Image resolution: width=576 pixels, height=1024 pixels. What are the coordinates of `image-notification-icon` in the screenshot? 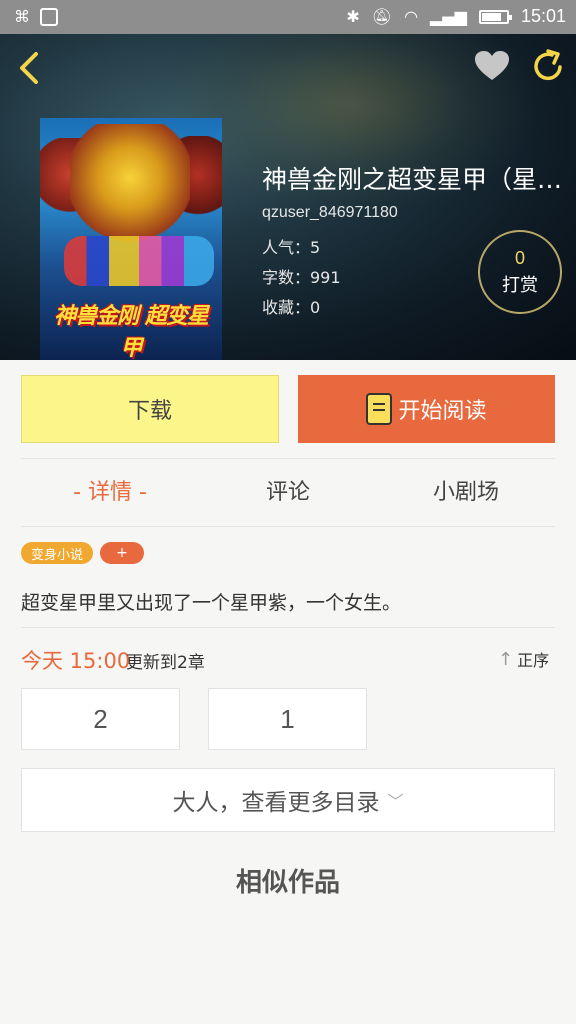 It's located at (49, 17).